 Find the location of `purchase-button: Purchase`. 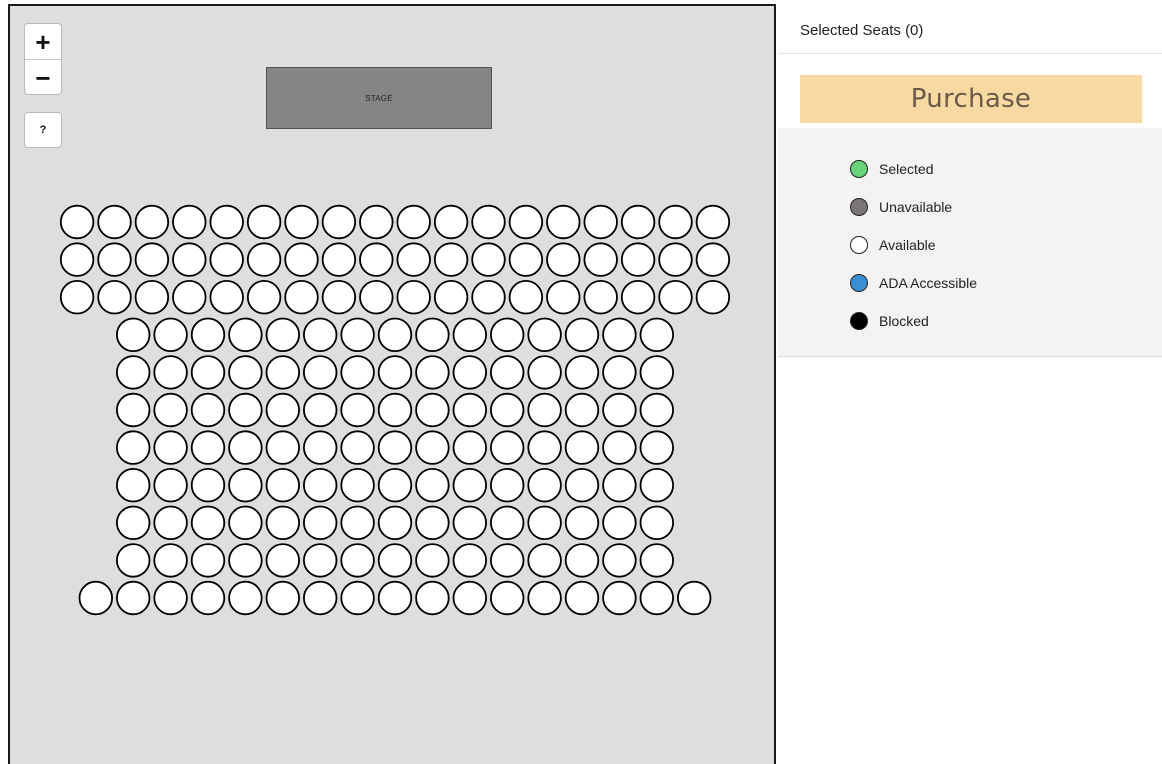

purchase-button: Purchase is located at coordinates (971, 99).